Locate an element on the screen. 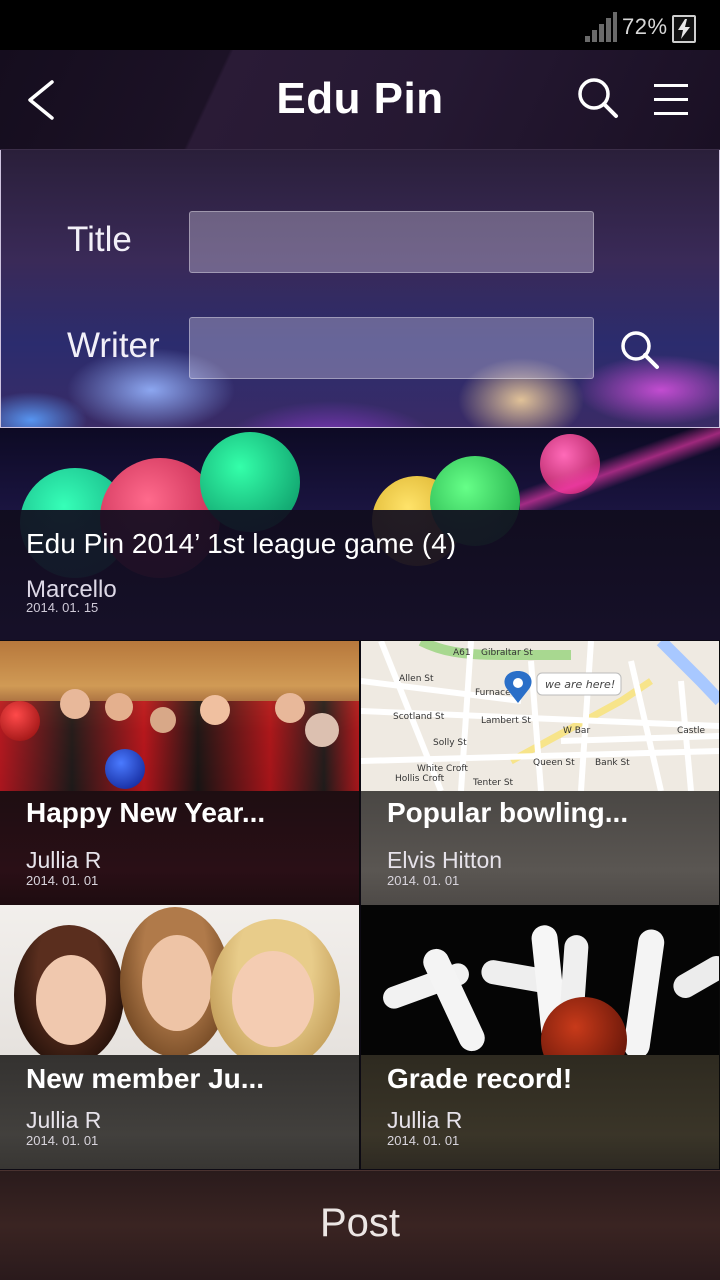 Image resolution: width=720 pixels, height=1280 pixels. map-street-label: Bank St is located at coordinates (612, 763).